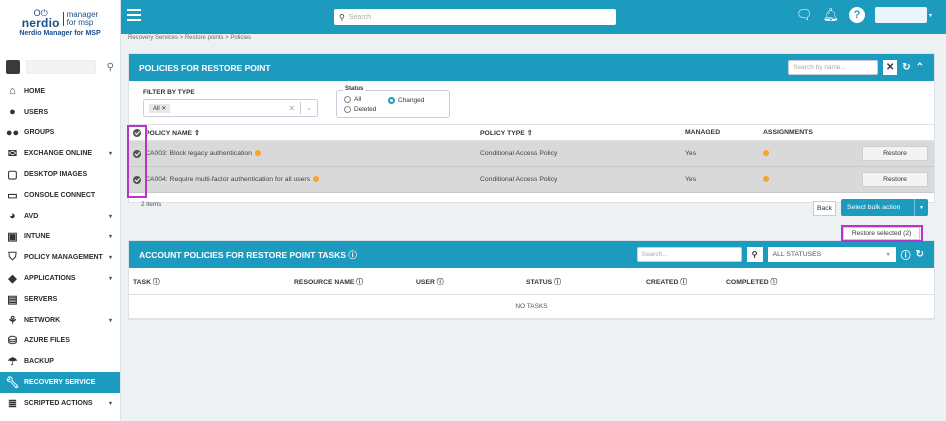 The height and width of the screenshot is (421, 946). I want to click on sidebar-item-recovery-service: 🔧︎ RECOVERY SERVICE, so click(60, 382).